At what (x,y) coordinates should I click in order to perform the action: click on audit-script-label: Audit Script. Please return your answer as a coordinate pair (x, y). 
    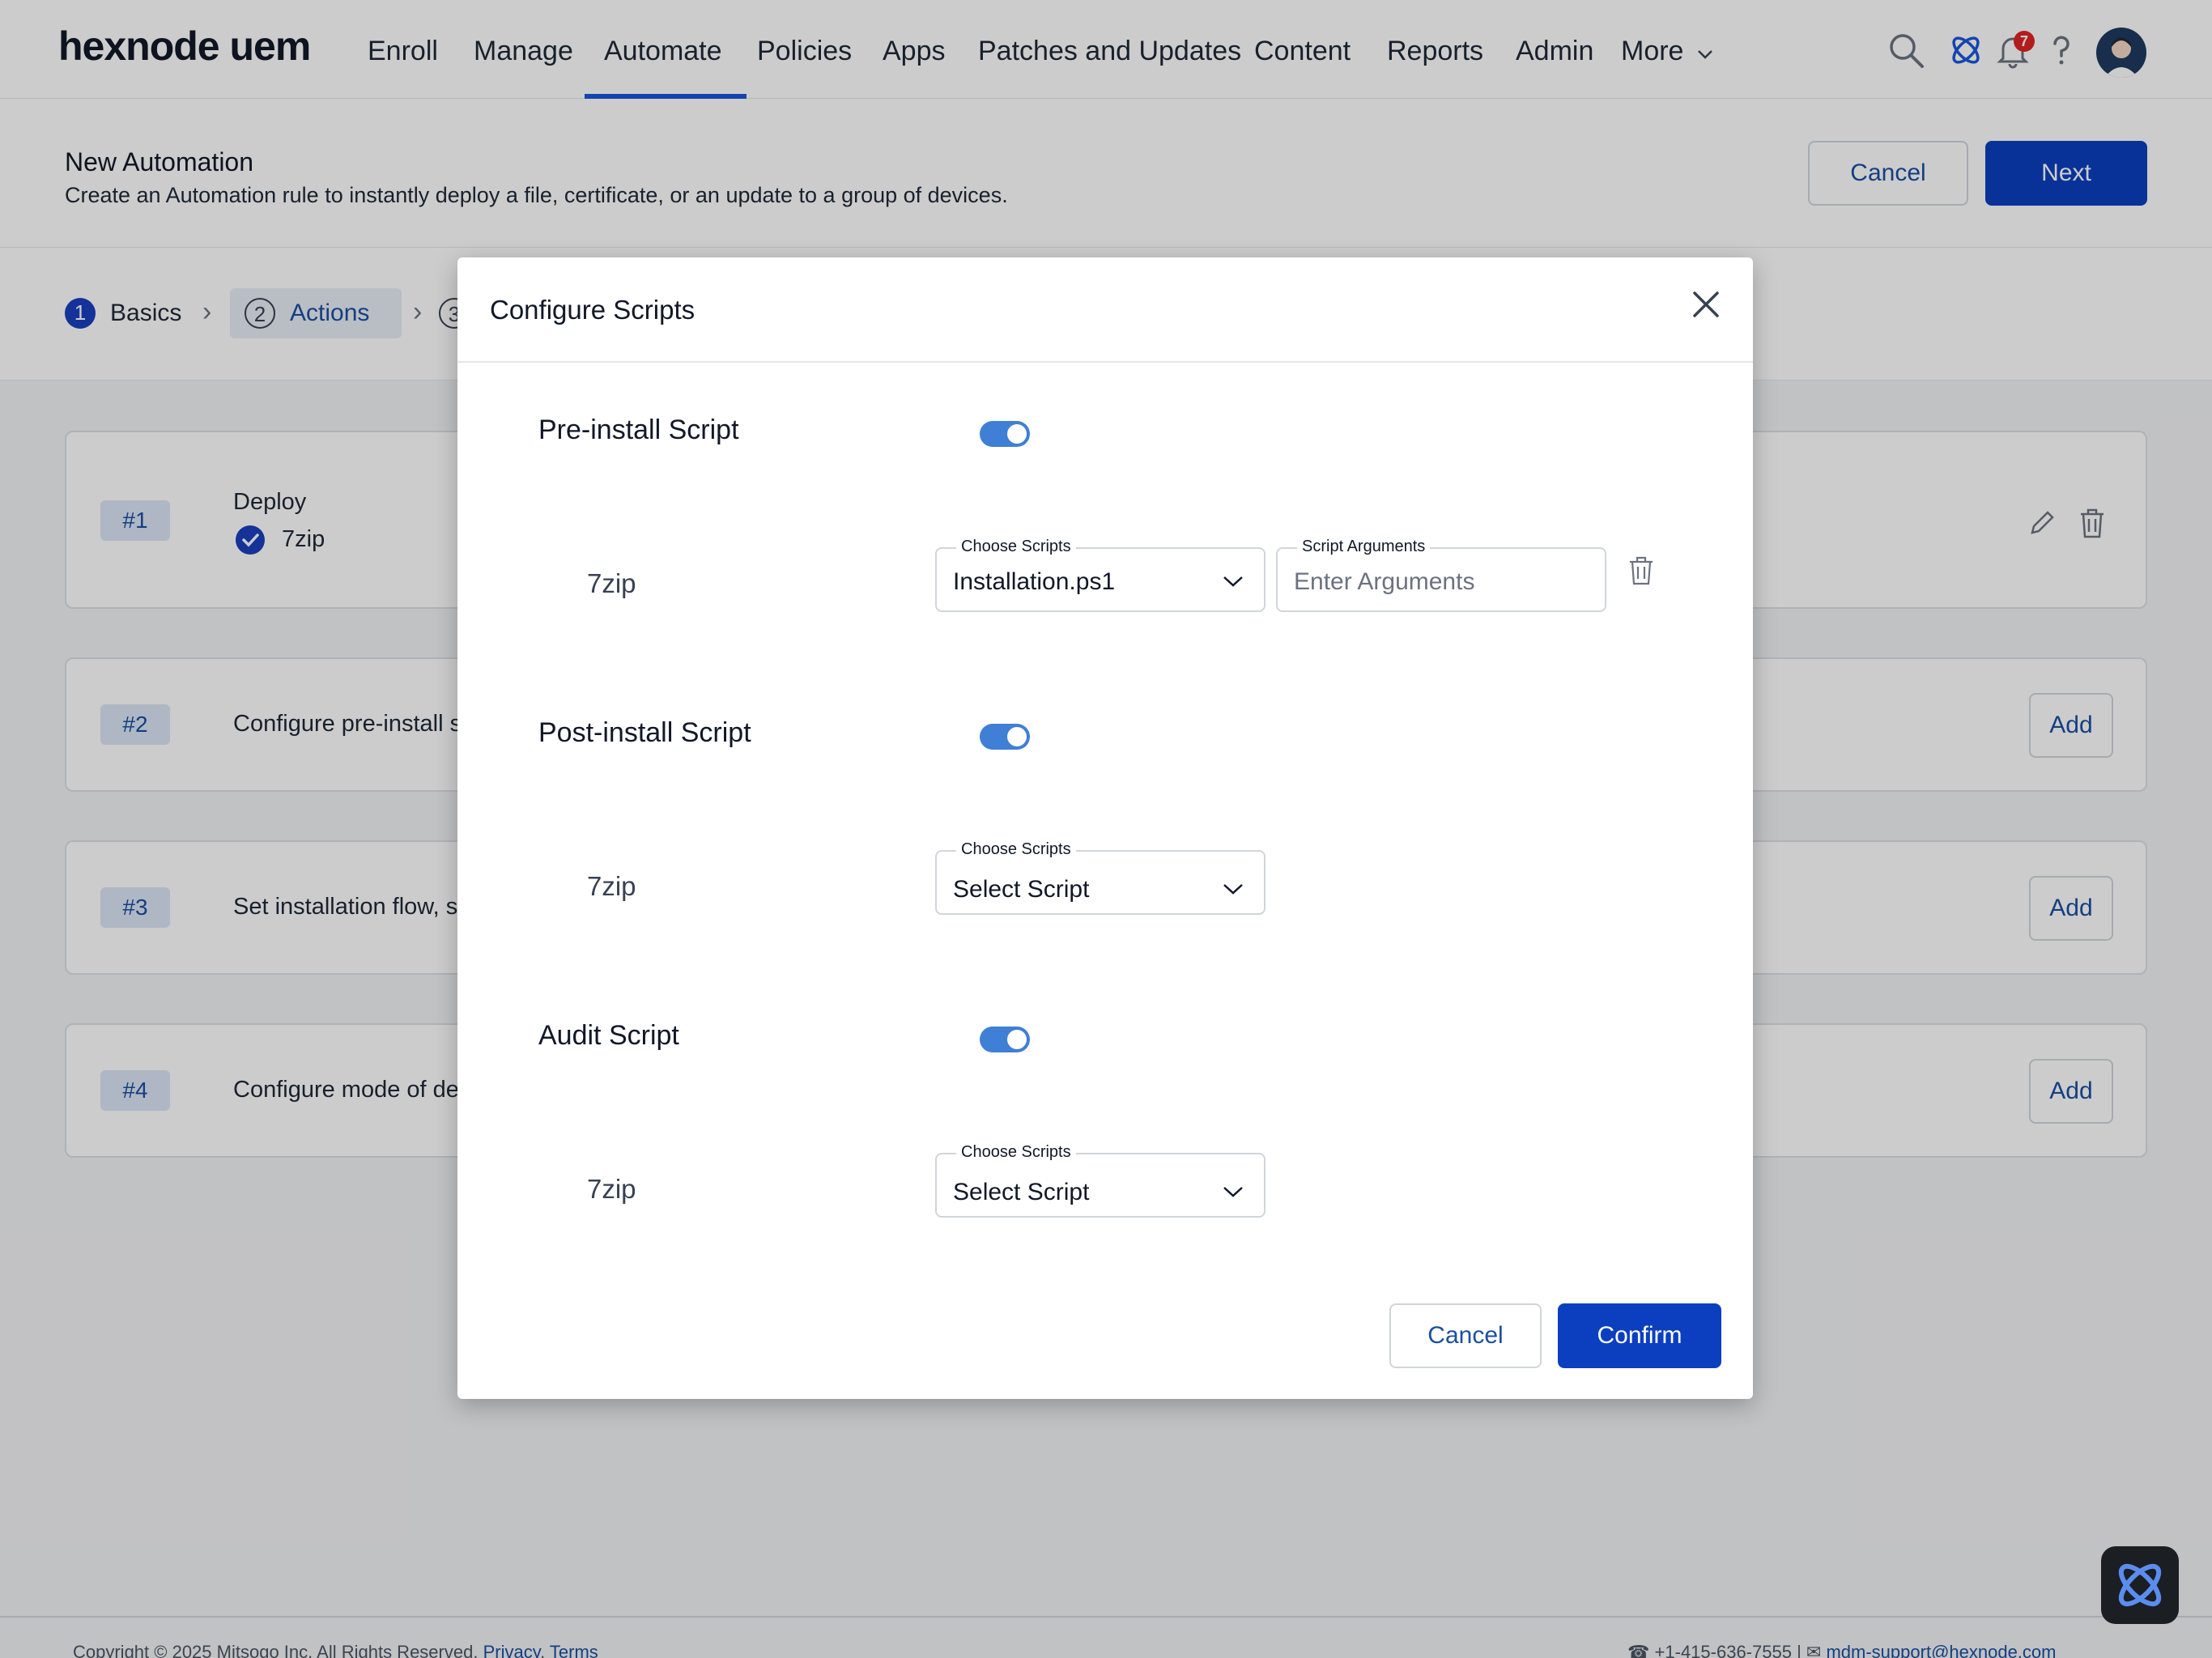
    Looking at the image, I should click on (609, 1035).